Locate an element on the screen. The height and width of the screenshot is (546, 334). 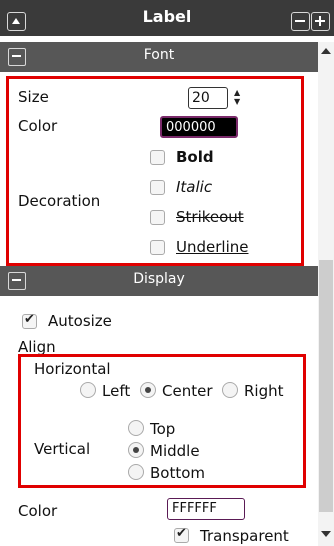
display-color-input: FFFFFF is located at coordinates (206, 509).